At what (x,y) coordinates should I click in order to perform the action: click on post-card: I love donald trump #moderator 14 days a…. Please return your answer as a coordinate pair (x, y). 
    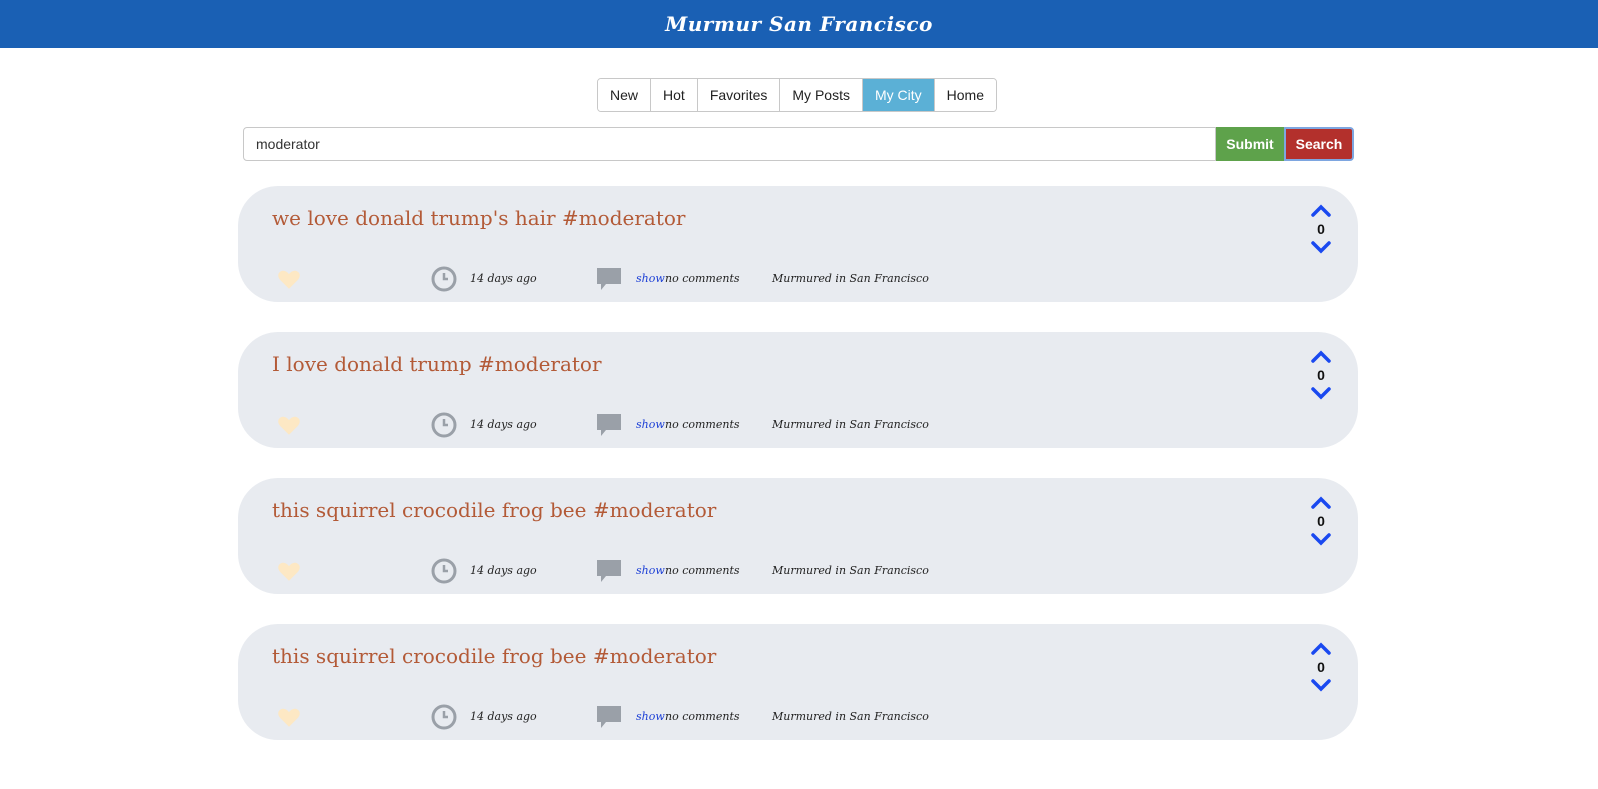
    Looking at the image, I should click on (798, 390).